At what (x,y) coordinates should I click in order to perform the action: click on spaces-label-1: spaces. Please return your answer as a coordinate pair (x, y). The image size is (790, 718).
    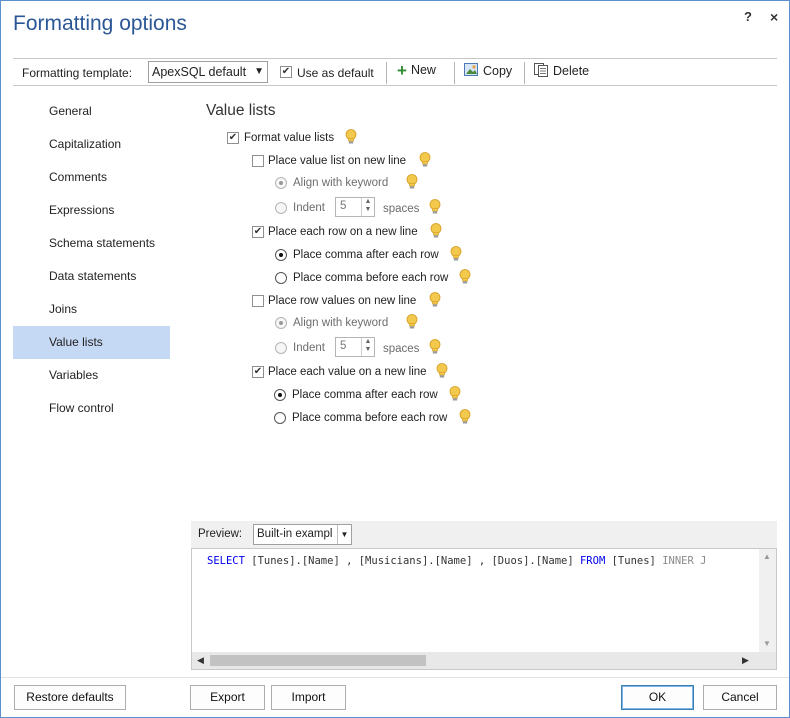
    Looking at the image, I should click on (401, 209).